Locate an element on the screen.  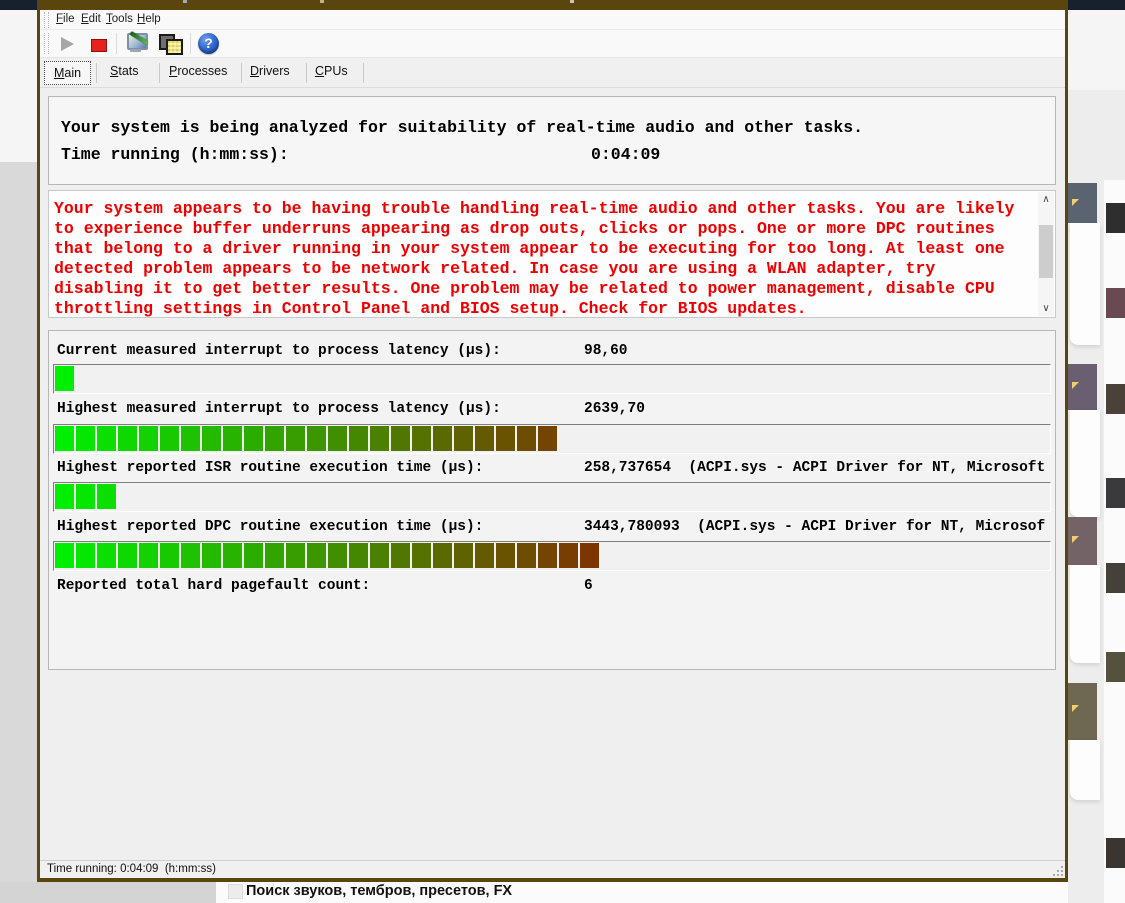
tab-cpus: CPUs is located at coordinates (331, 71).